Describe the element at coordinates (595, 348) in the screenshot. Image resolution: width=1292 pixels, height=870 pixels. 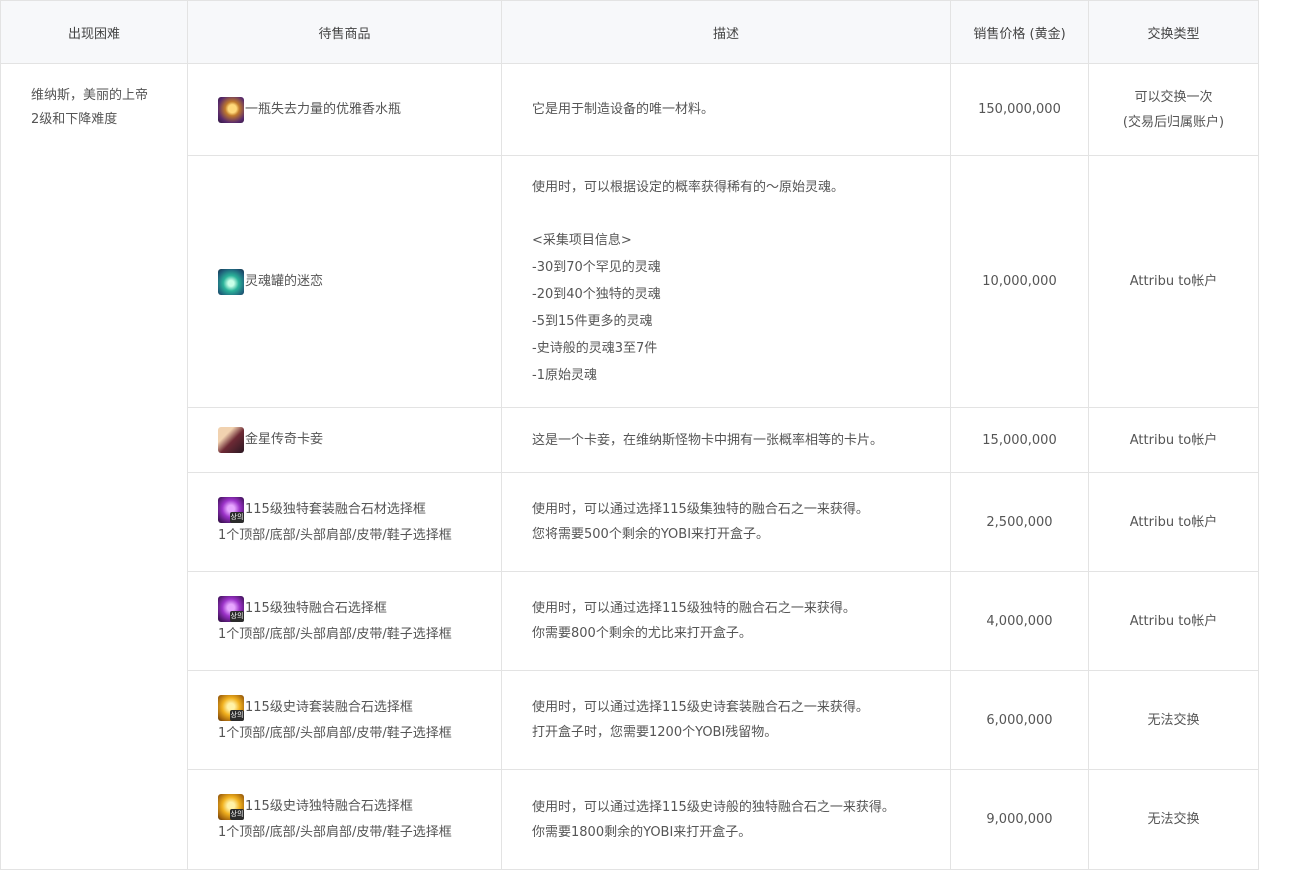
I see `description-line: -史诗般的灵魂3至7件` at that location.